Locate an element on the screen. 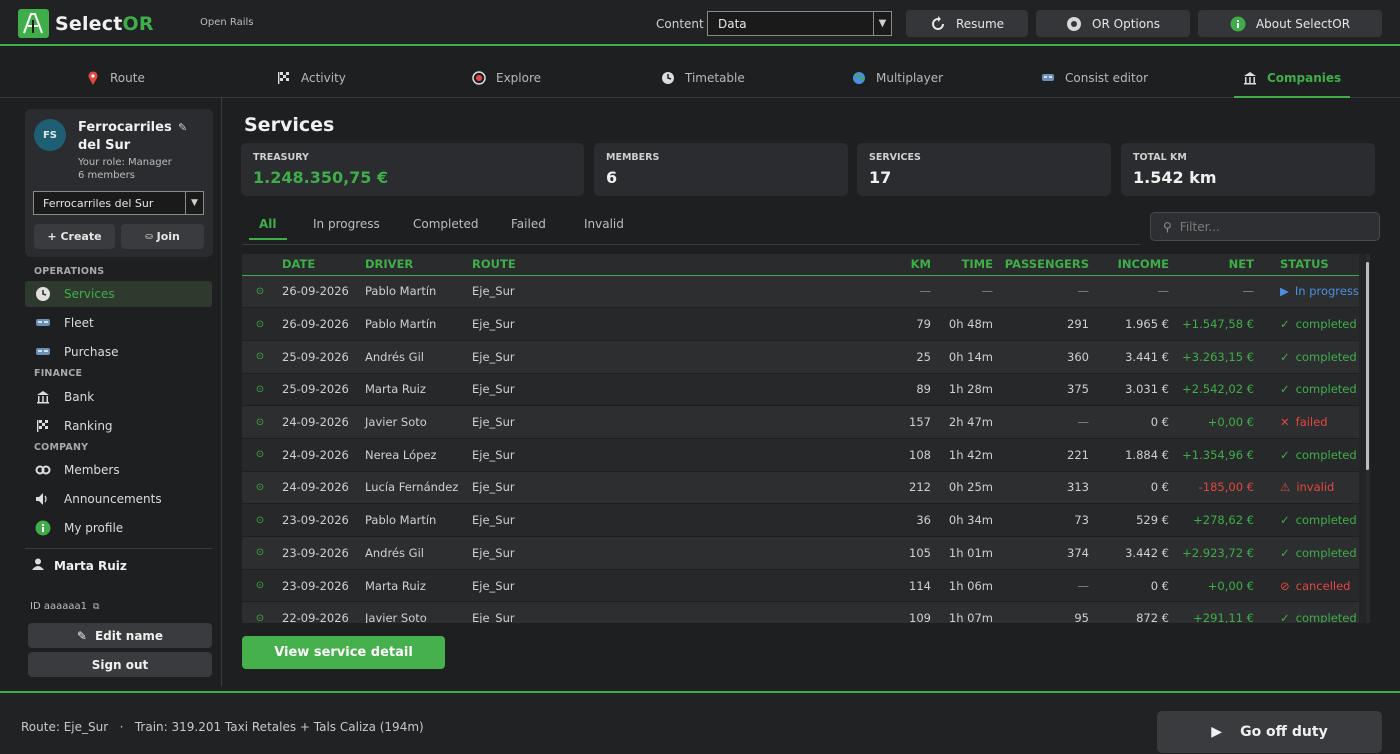  cell-driver: Javier Soto is located at coordinates (396, 617).